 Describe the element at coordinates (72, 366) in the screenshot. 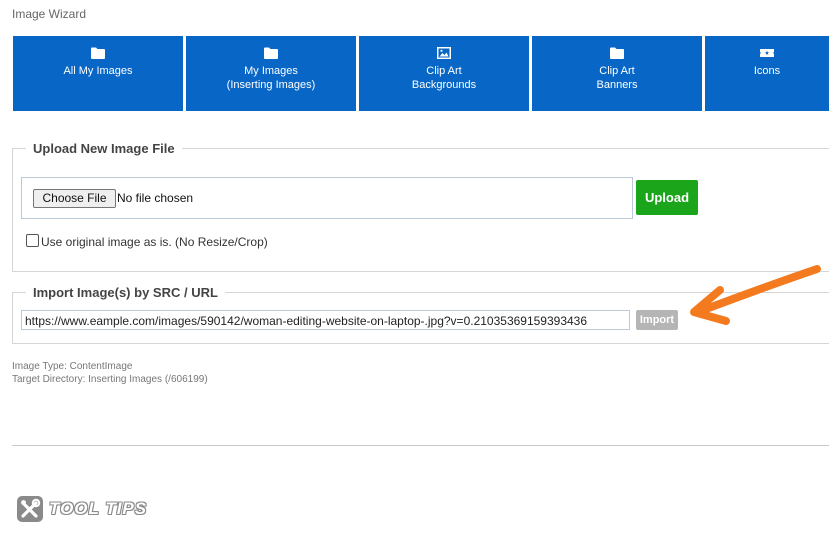

I see `image-type-text: Image Type: ContentImage` at that location.